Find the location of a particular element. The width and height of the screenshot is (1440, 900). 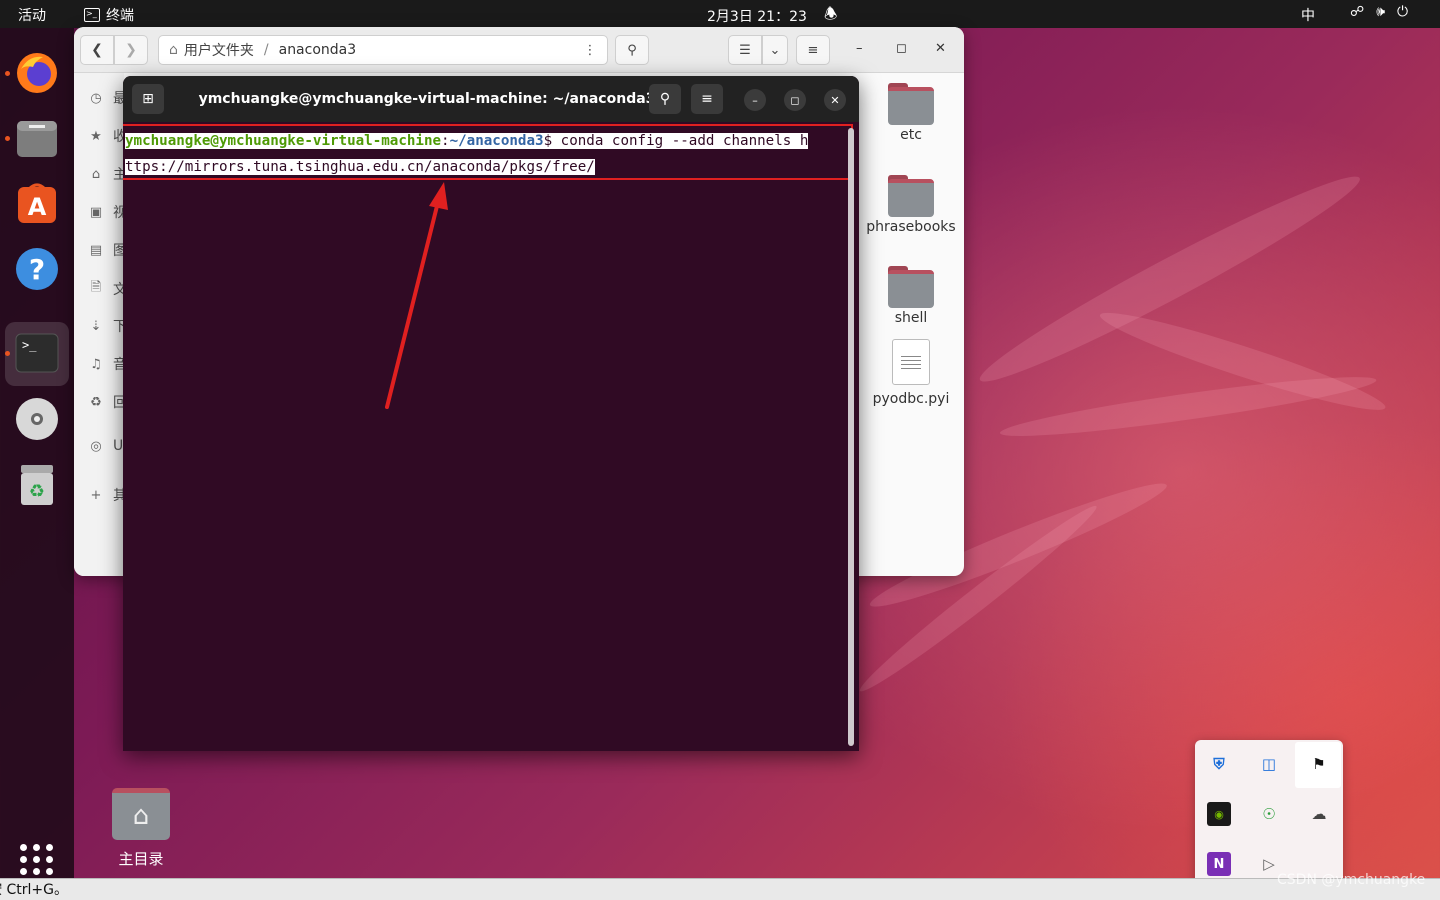

bookmark-icon: ⚑ is located at coordinates (1319, 764).